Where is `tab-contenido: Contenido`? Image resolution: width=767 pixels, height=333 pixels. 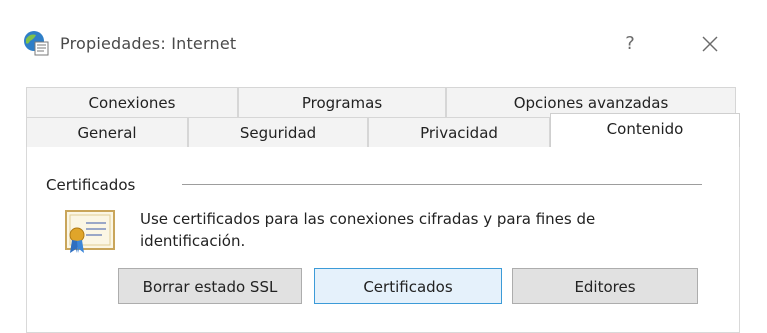 tab-contenido: Contenido is located at coordinates (645, 130).